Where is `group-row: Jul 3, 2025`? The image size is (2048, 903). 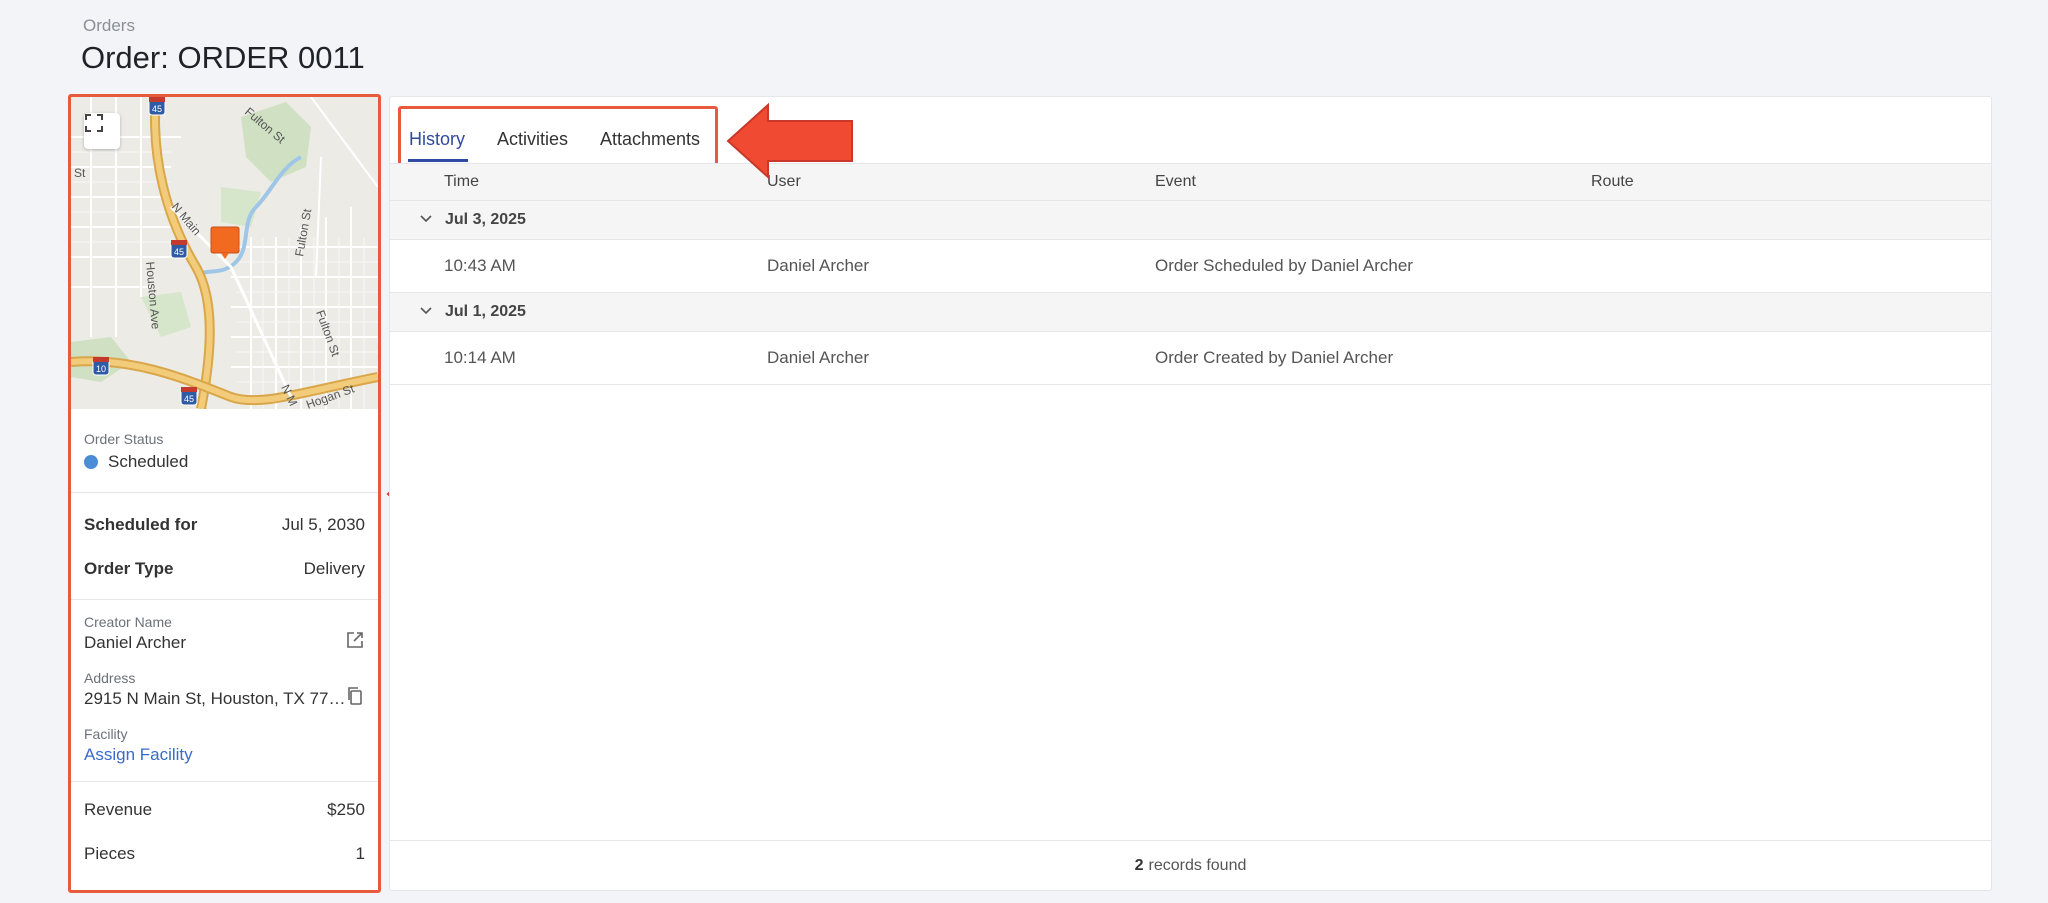 group-row: Jul 3, 2025 is located at coordinates (1190, 220).